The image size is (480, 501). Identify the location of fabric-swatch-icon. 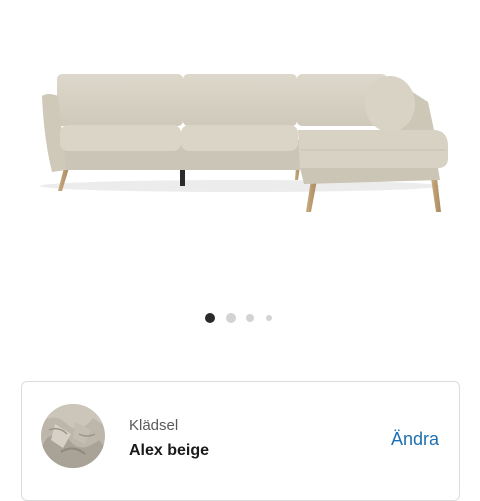
(73, 436).